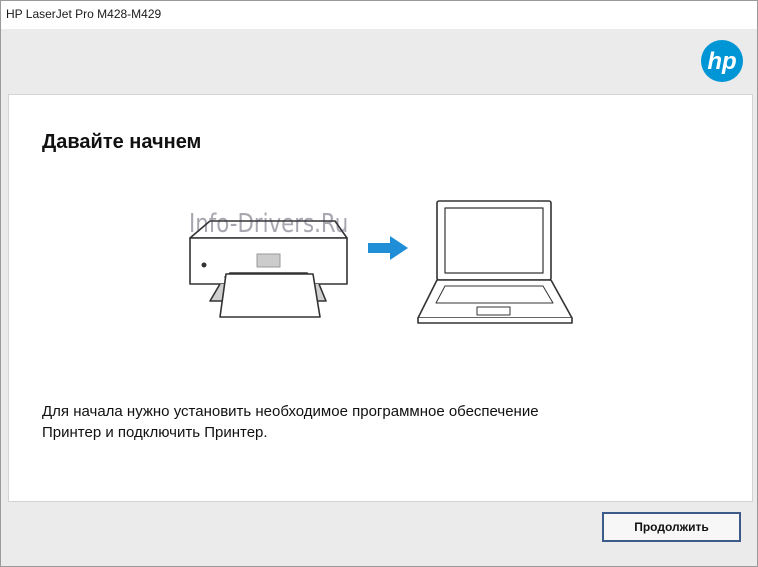  I want to click on arrow-right-icon, so click(388, 248).